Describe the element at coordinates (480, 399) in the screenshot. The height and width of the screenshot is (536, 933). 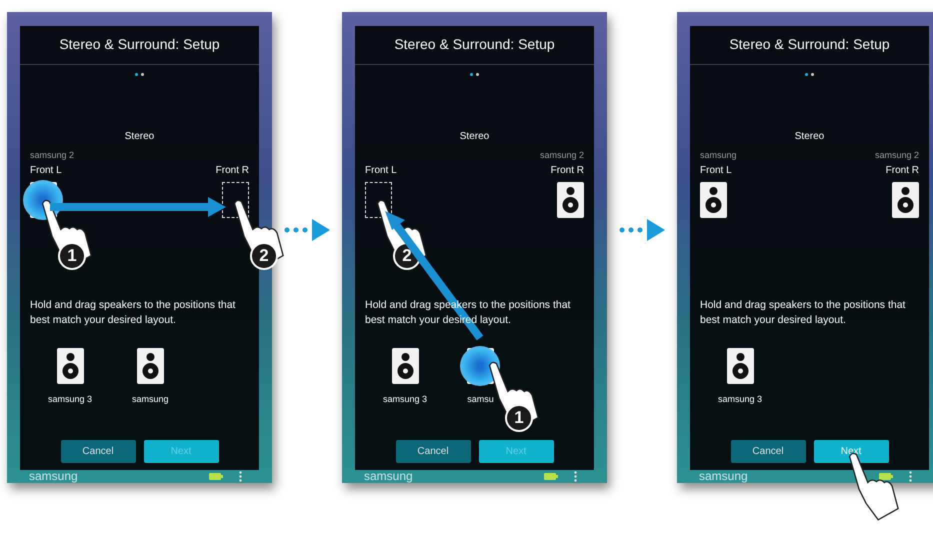
I see `speaker-name: samsu` at that location.